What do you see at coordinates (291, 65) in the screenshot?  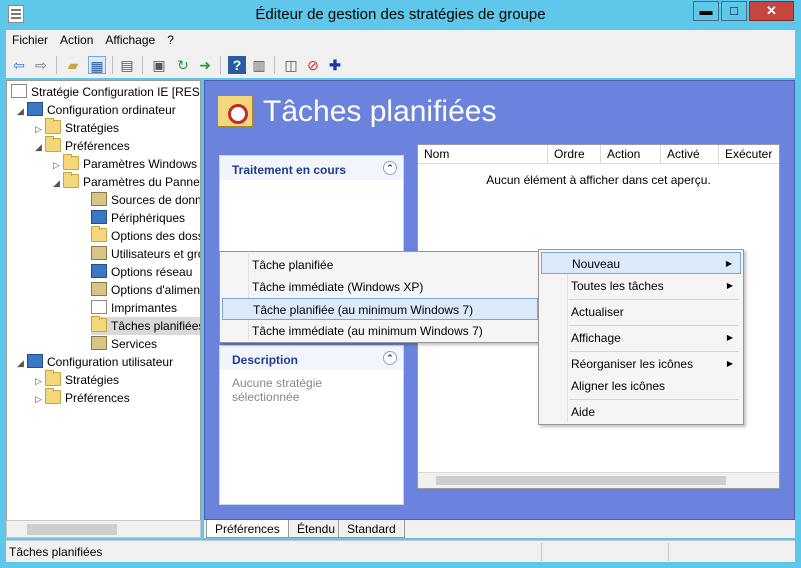 I see `new-icon: ◫` at bounding box center [291, 65].